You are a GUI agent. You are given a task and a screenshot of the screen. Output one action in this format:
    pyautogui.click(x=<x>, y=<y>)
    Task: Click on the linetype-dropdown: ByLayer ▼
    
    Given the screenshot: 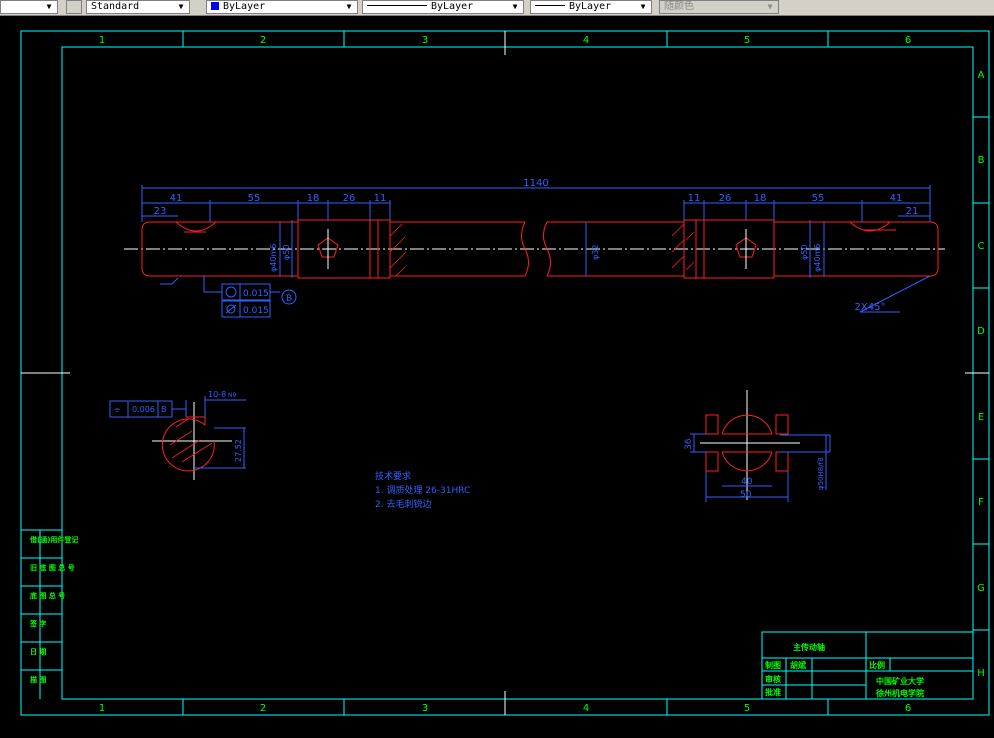 What is the action you would take?
    pyautogui.click(x=443, y=7)
    